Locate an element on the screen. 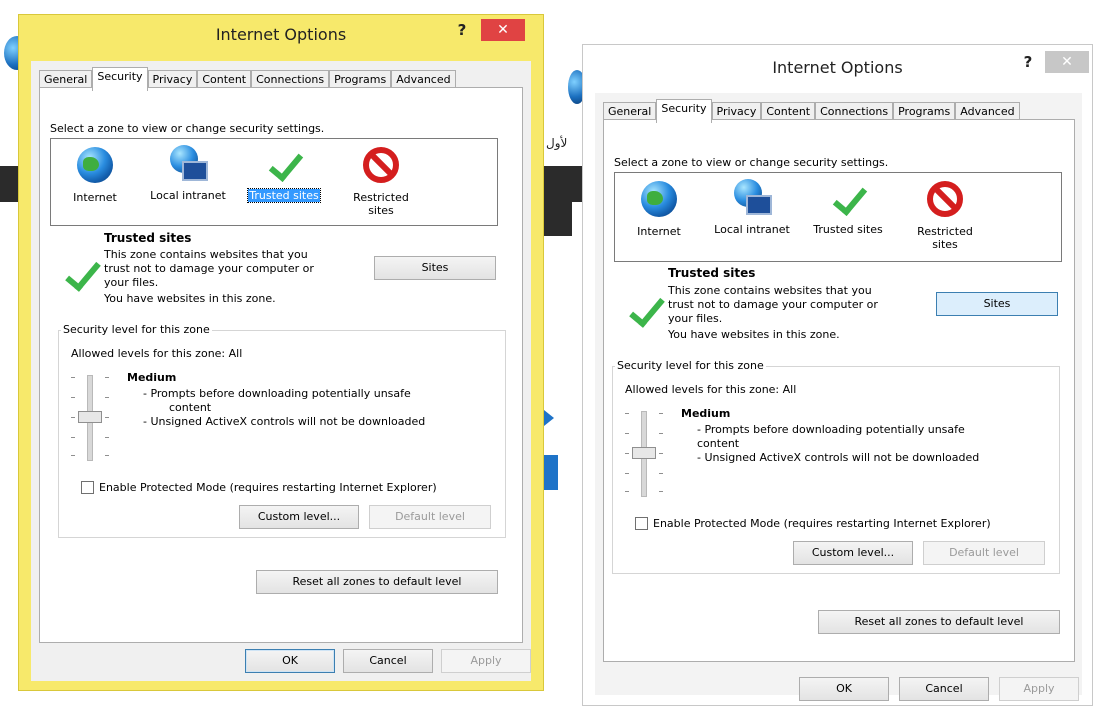  background-arrow-icon is located at coordinates (549, 418).